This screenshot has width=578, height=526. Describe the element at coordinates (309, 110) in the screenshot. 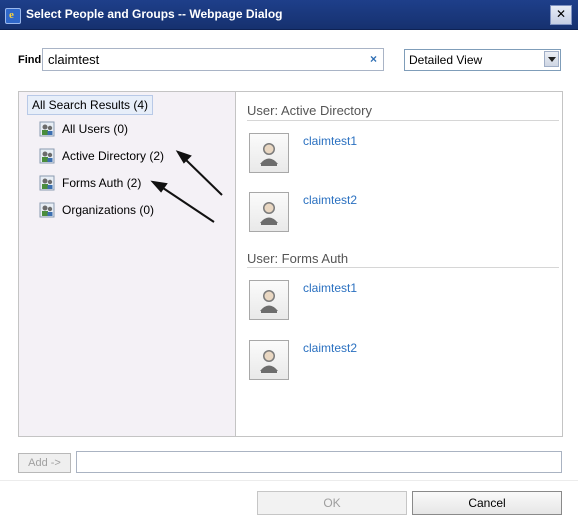

I see `section-heading-active-directory: User: Active Directory` at that location.